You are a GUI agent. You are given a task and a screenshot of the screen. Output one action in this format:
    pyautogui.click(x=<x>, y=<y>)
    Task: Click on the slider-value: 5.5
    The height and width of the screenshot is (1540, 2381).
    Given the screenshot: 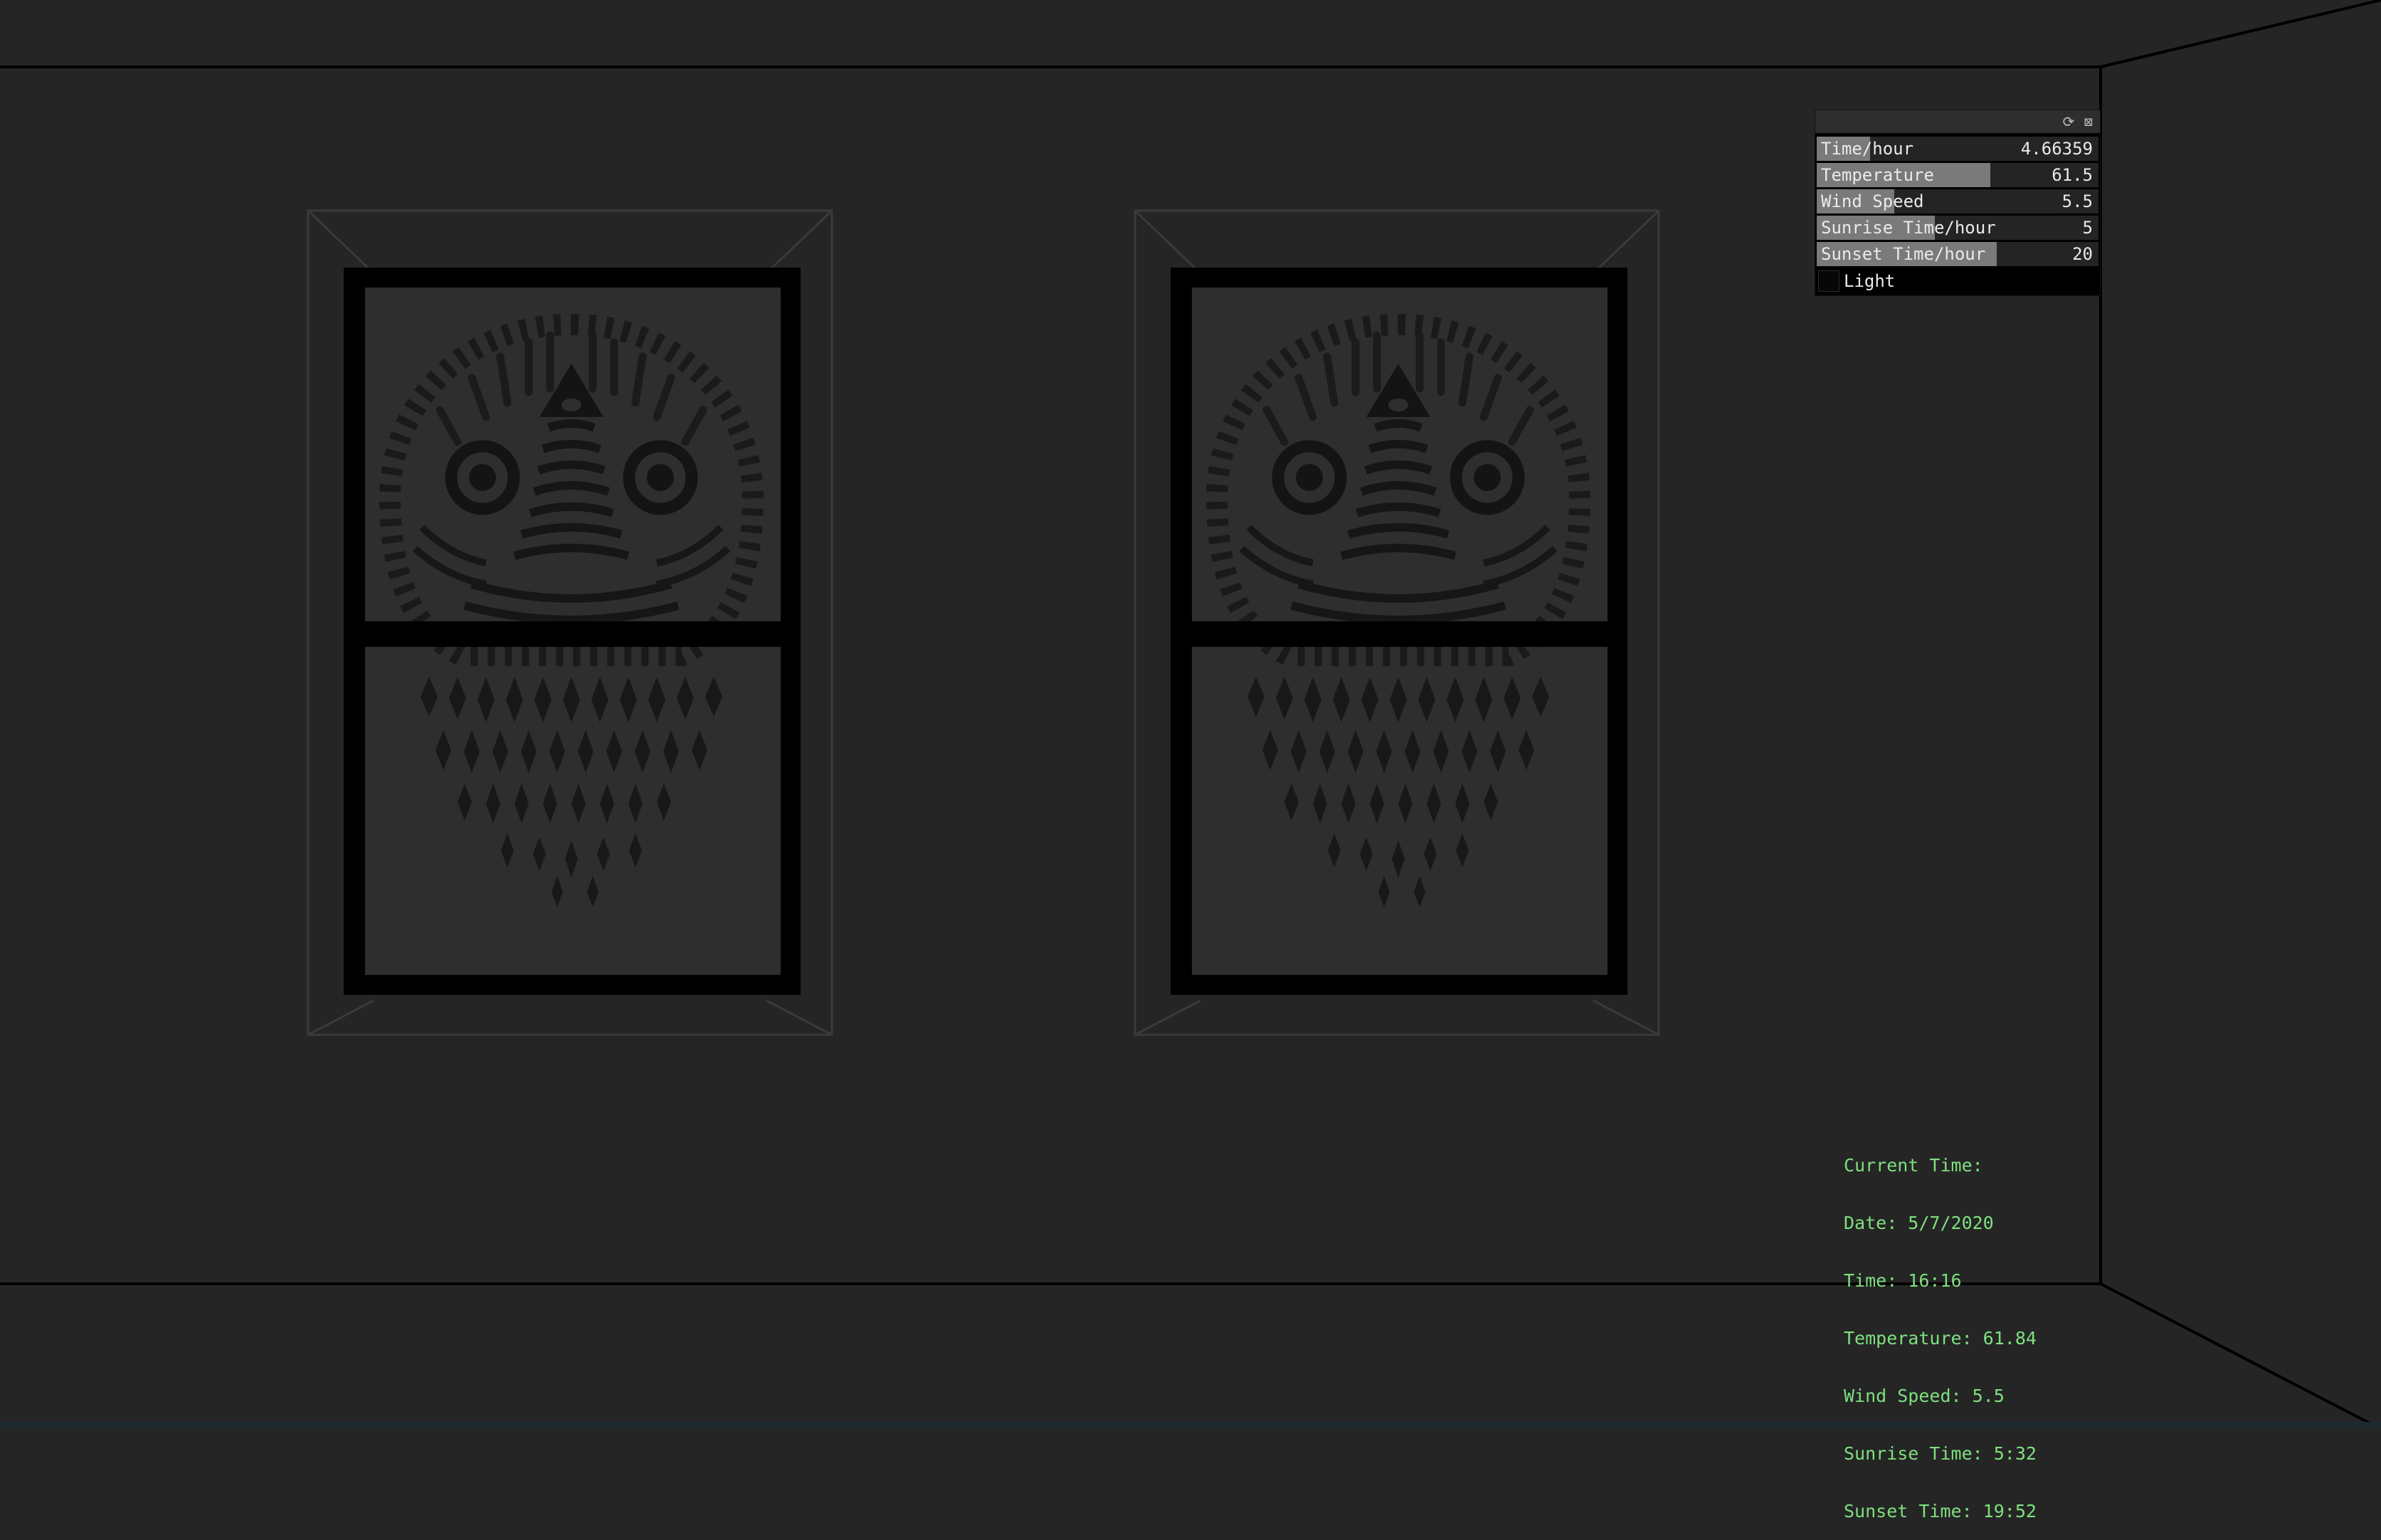 What is the action you would take?
    pyautogui.click(x=2077, y=201)
    